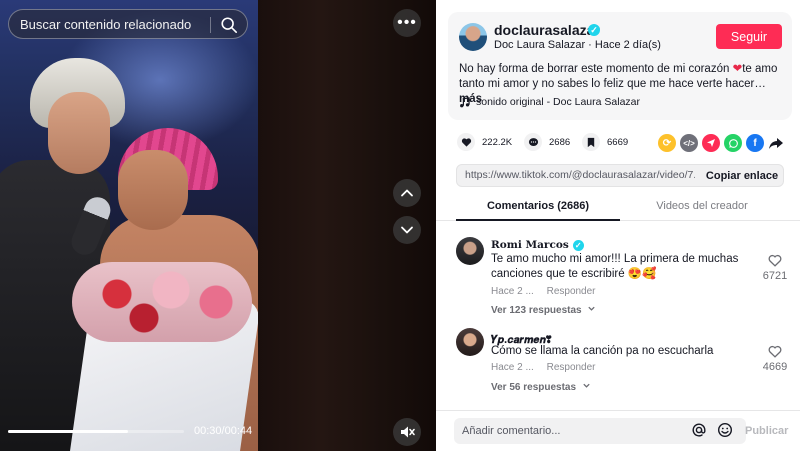 This screenshot has height=451, width=800. Describe the element at coordinates (775, 276) in the screenshot. I see `comment-like-count: 6721` at that location.